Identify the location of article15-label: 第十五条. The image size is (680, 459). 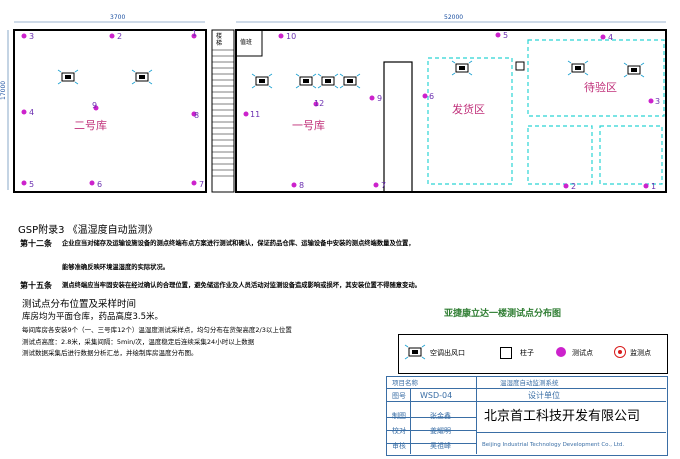
(36, 285).